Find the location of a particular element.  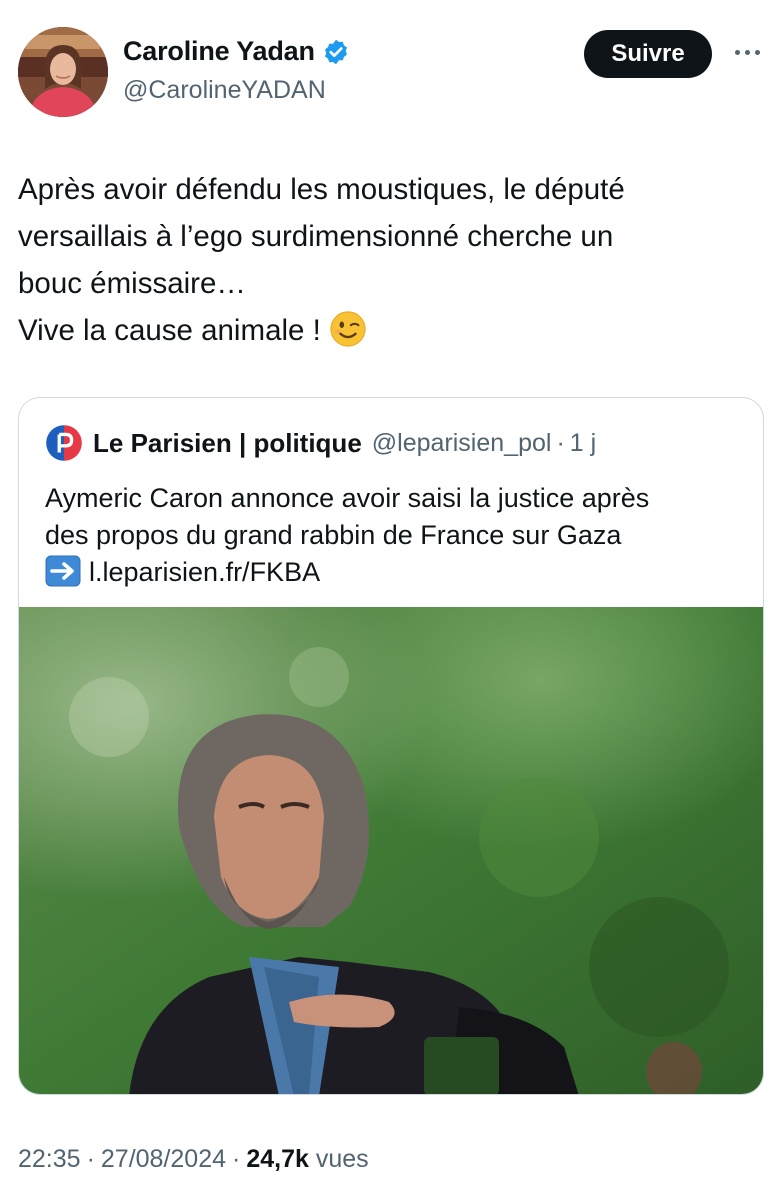

author-display-name: Caroline Yadan is located at coordinates (219, 51).